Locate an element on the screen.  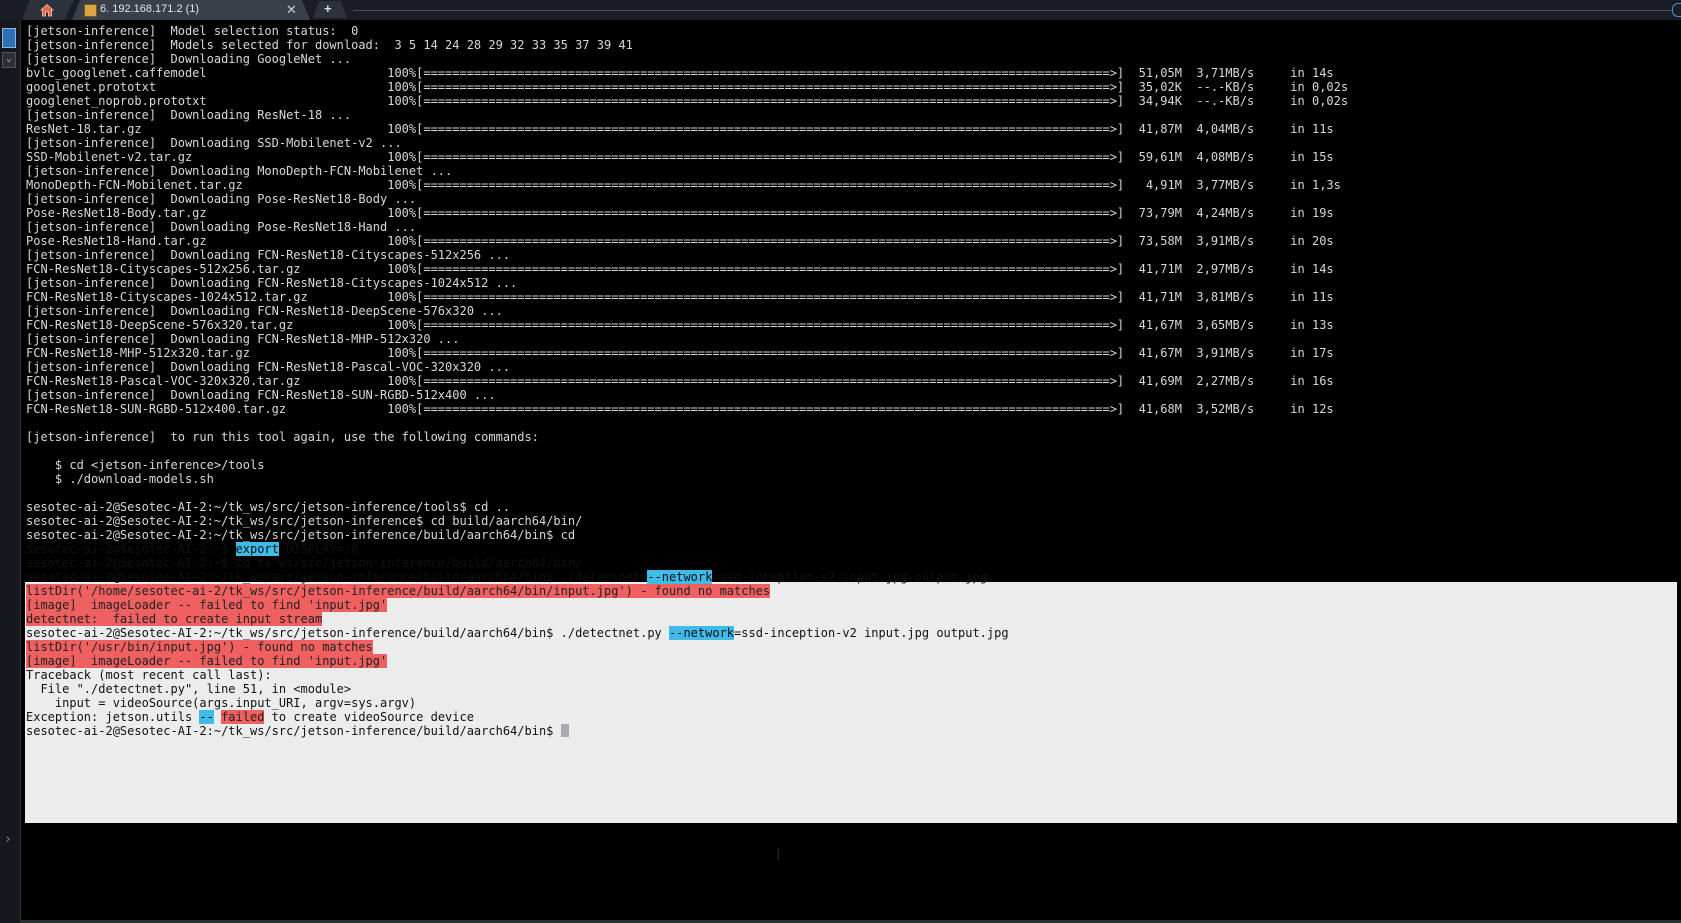
home-icon is located at coordinates (47, 10).